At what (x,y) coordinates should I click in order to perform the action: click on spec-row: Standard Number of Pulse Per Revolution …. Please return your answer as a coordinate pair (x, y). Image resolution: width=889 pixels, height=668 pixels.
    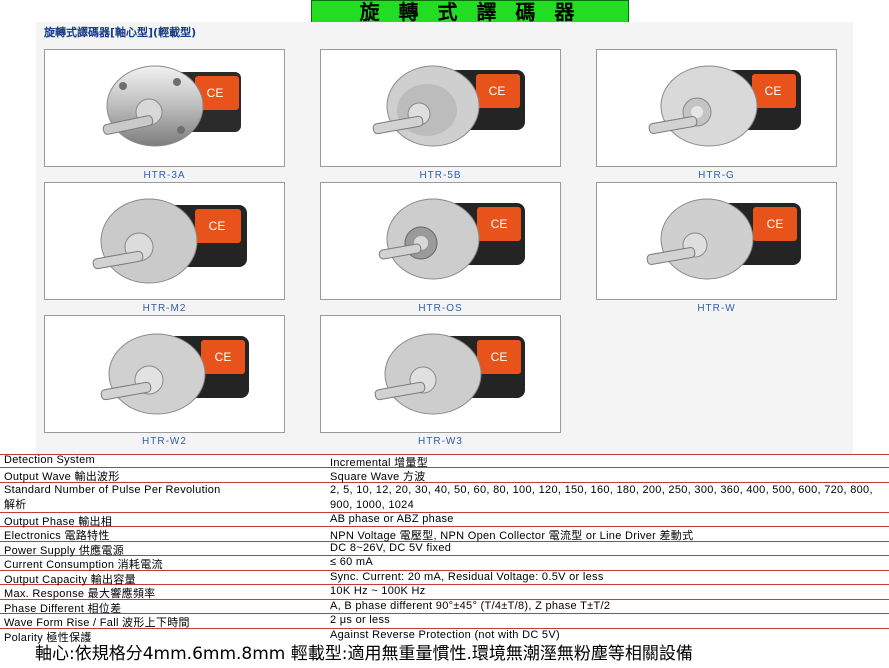
    Looking at the image, I should click on (444, 498).